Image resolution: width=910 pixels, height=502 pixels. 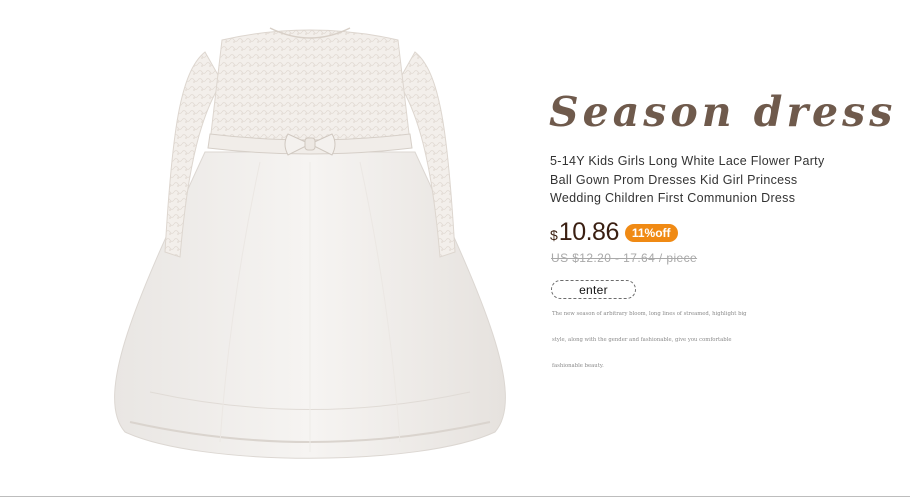 I want to click on price-row: $ 10.86 11%off, so click(x=614, y=232).